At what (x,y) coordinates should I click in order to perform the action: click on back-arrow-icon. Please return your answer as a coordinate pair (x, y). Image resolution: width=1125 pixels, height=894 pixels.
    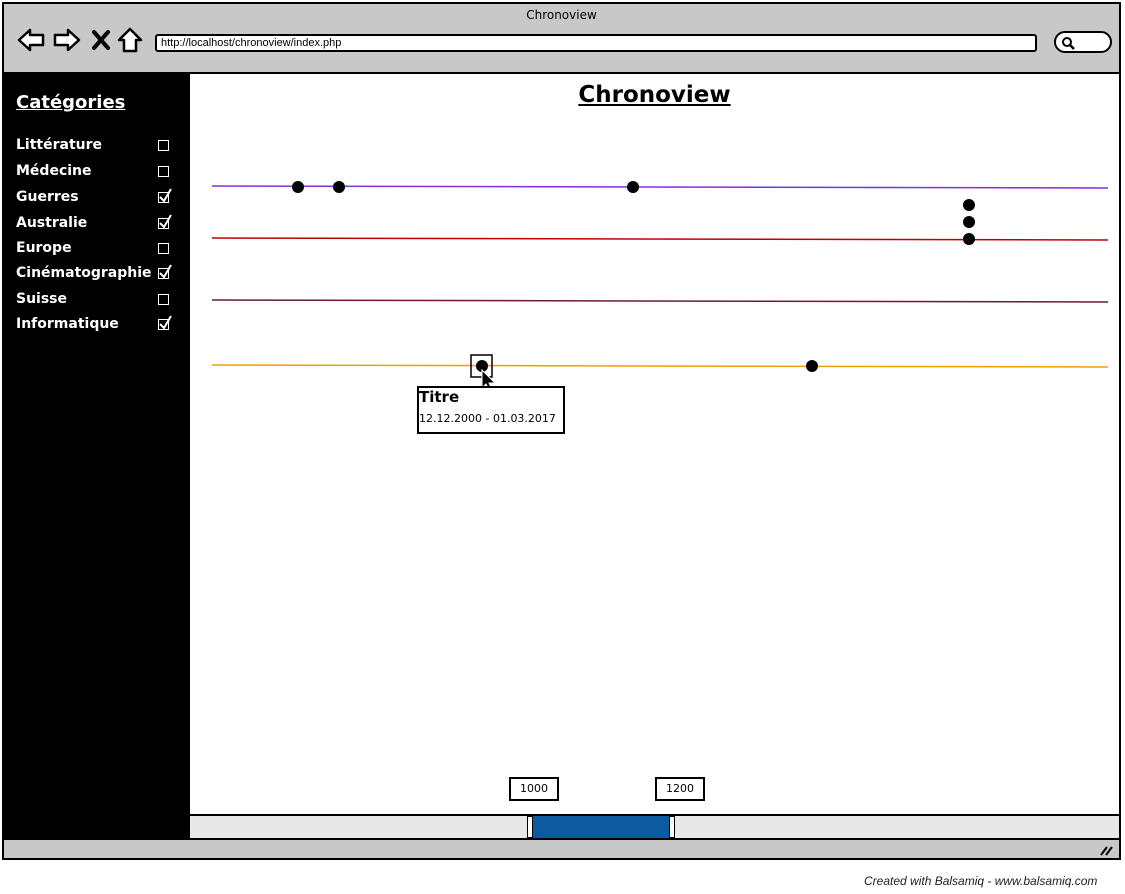
    Looking at the image, I should click on (31, 40).